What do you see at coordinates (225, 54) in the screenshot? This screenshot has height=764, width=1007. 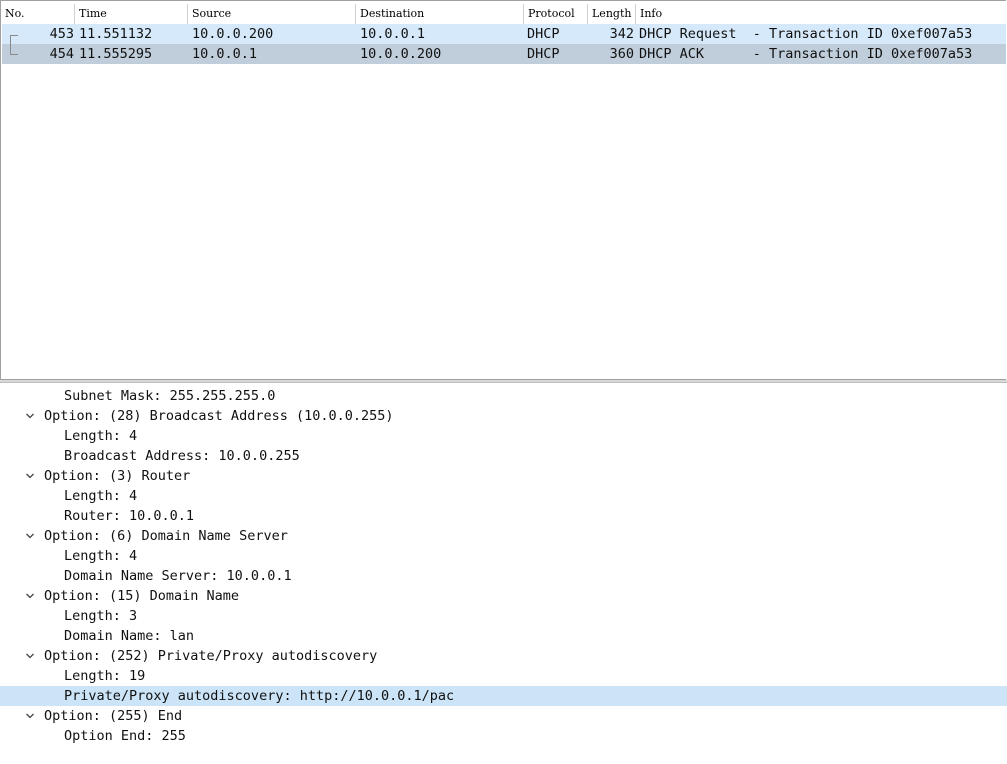 I see `packet-source: 10.0.0.1` at bounding box center [225, 54].